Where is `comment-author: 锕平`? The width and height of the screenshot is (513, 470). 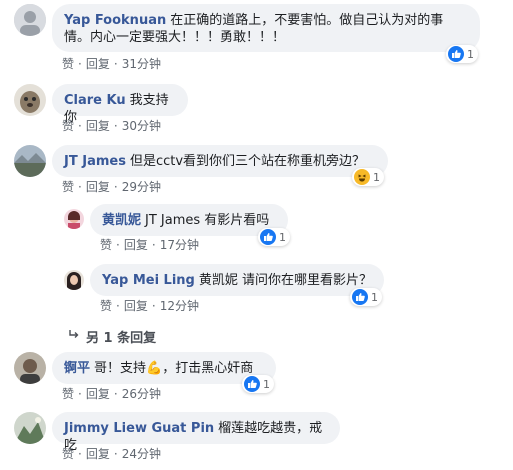 comment-author: 锕平 is located at coordinates (77, 368).